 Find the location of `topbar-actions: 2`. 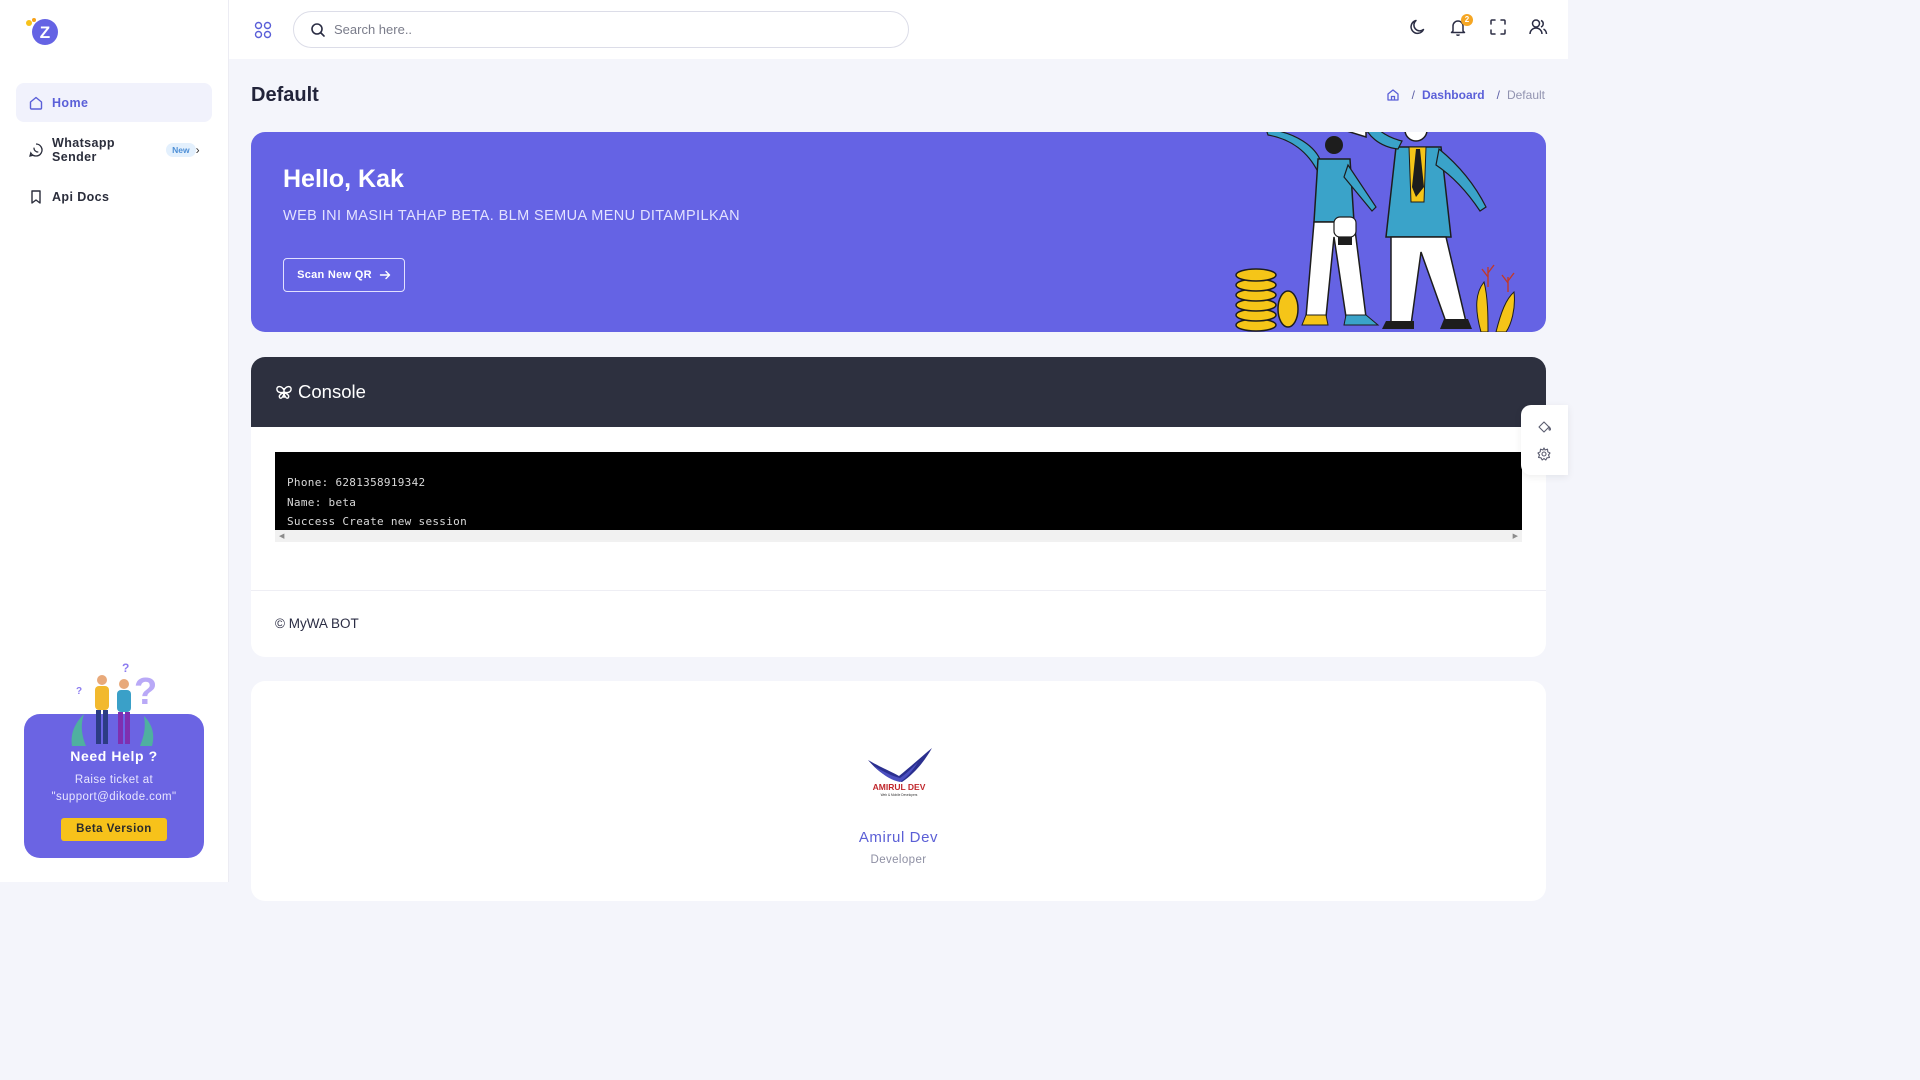

topbar-actions: 2 is located at coordinates (1478, 26).